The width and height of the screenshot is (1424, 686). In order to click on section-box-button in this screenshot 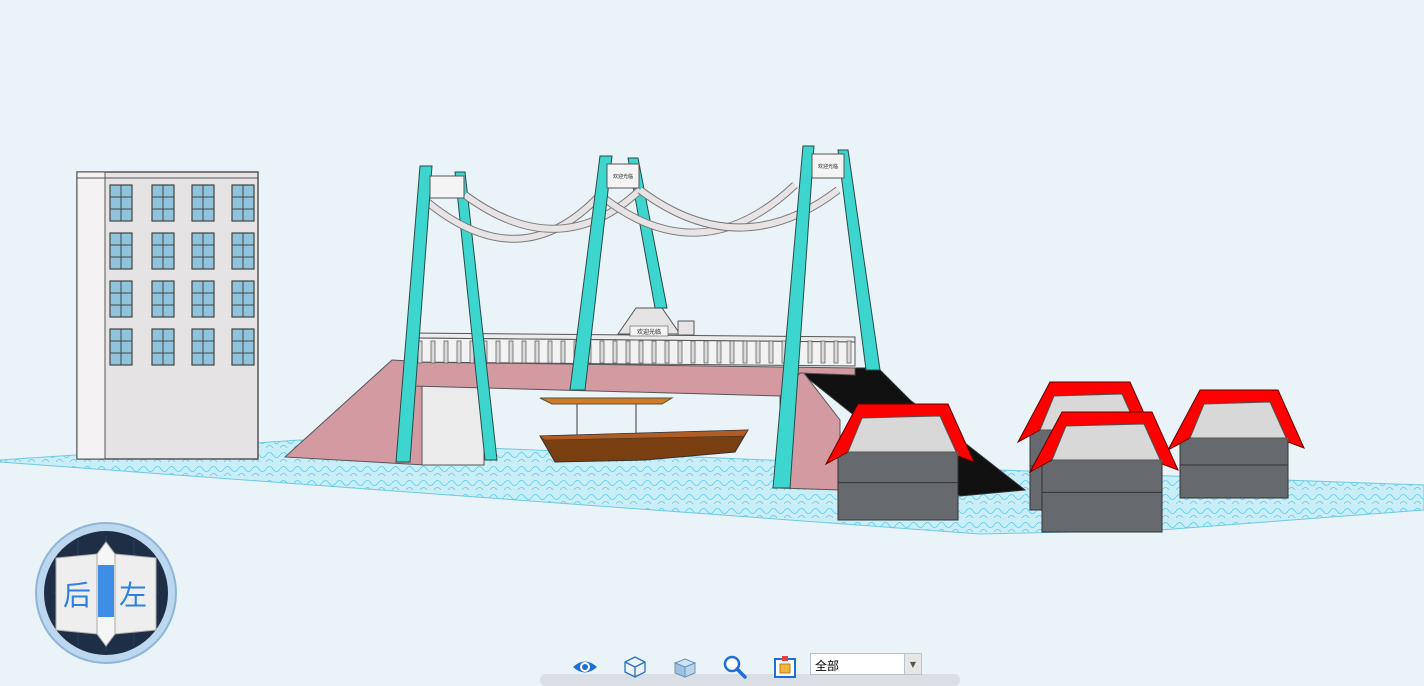, I will do `click(785, 667)`.